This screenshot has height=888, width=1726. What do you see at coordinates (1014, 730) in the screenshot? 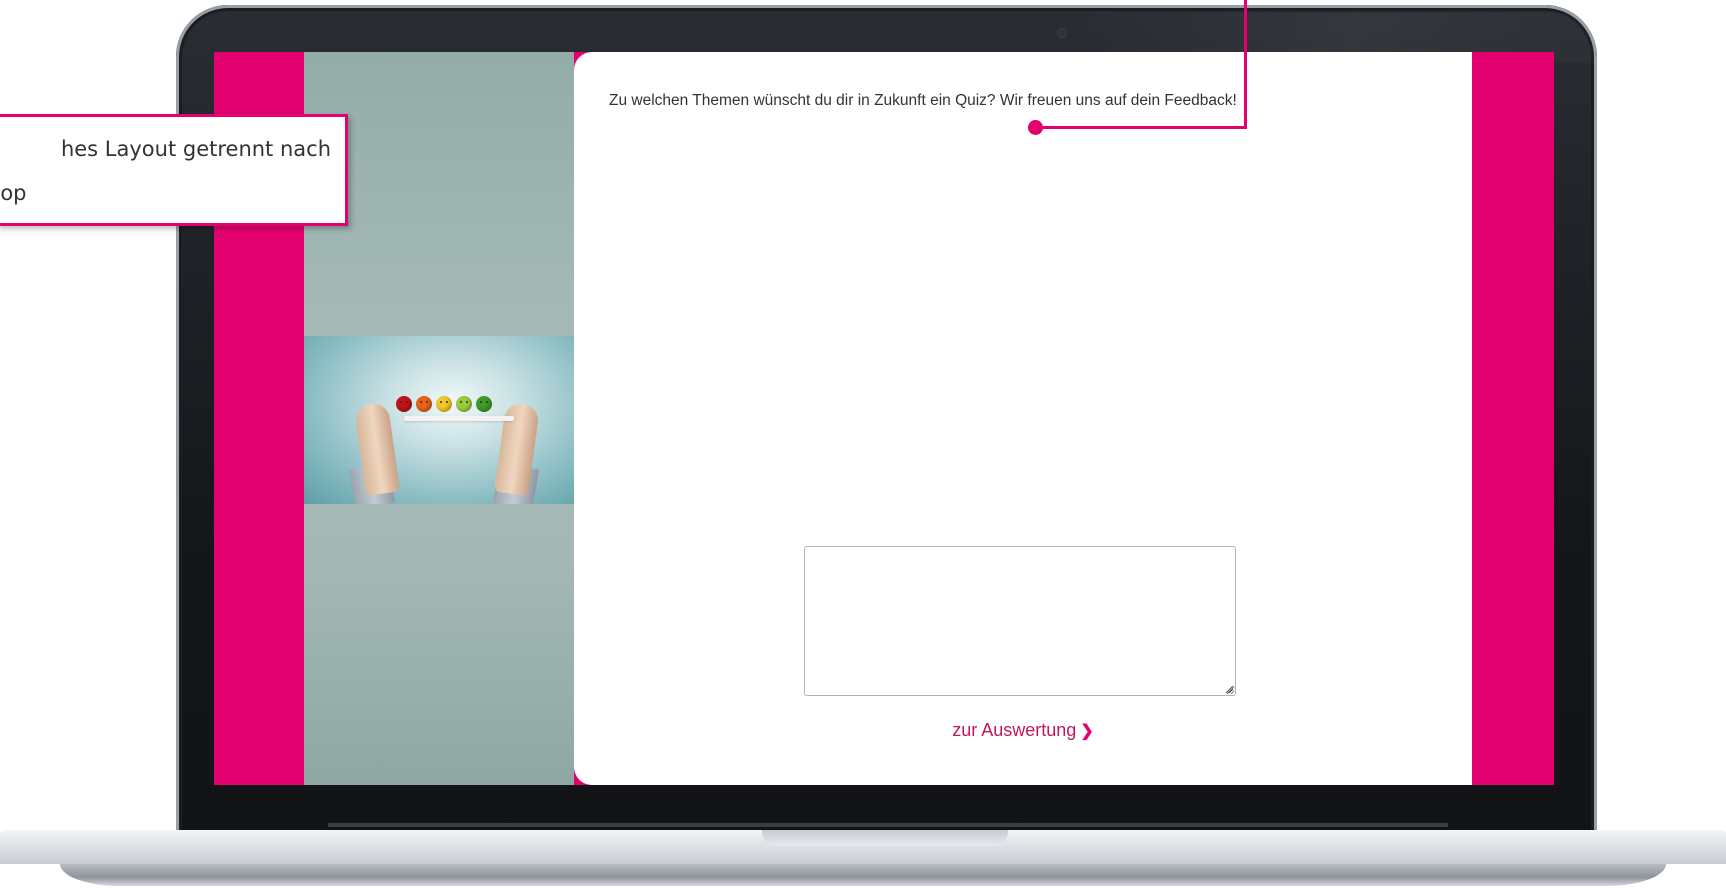
I see `to-evaluation-label: zur Auswertung` at bounding box center [1014, 730].